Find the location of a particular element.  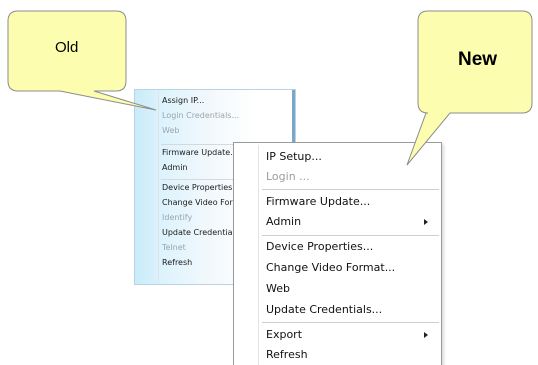

old-menu-item-admin: Admin is located at coordinates (175, 168).